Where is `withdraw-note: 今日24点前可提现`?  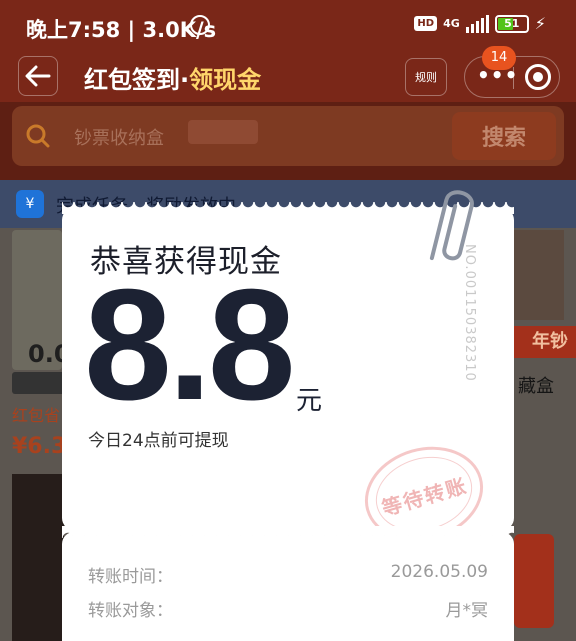
withdraw-note: 今日24点前可提现 is located at coordinates (158, 441).